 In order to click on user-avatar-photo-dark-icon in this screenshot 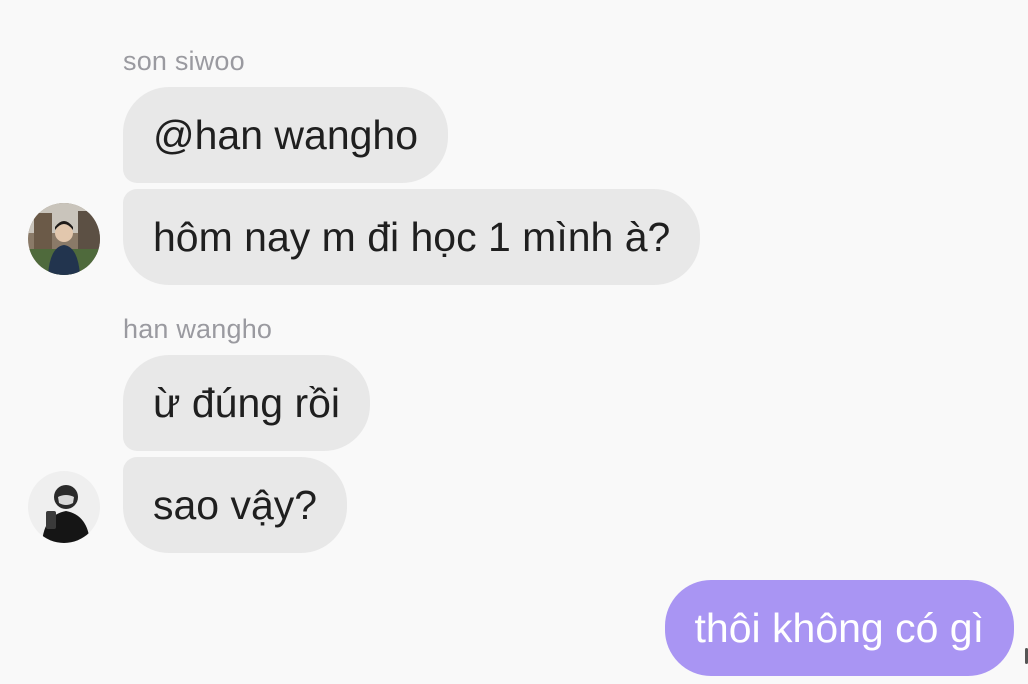, I will do `click(64, 507)`.